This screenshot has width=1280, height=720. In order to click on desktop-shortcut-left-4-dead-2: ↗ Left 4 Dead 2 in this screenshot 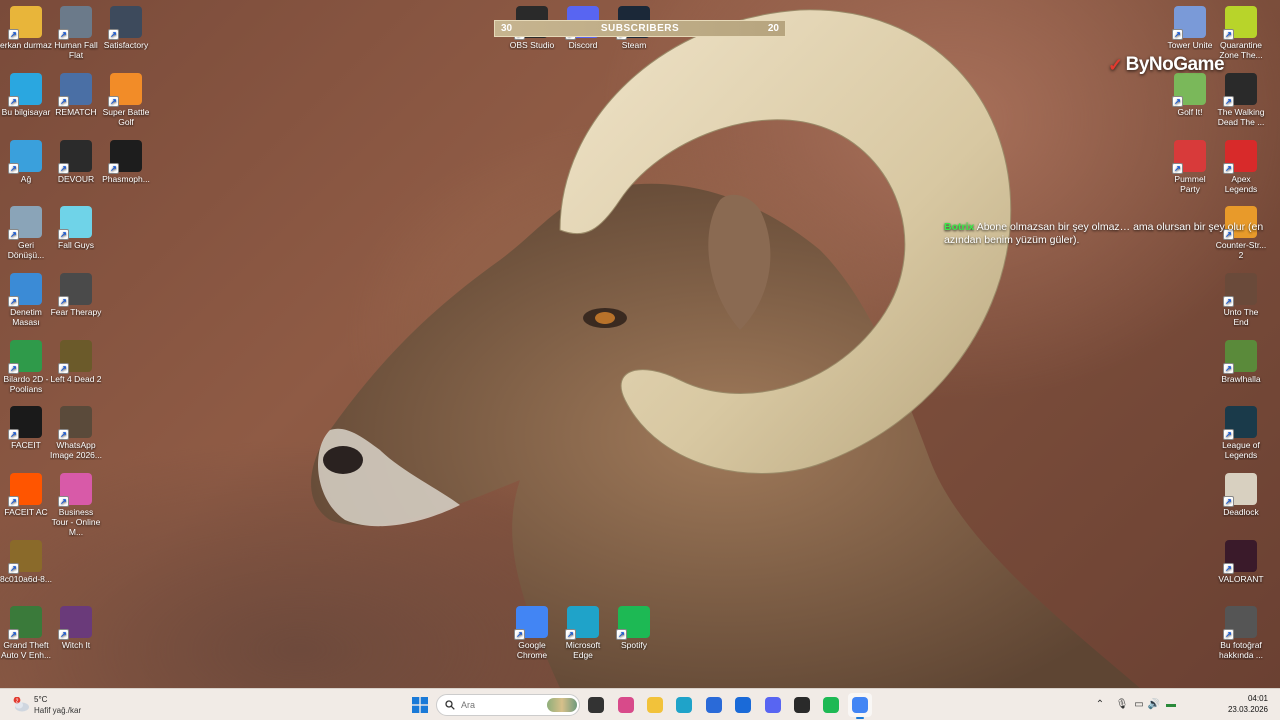, I will do `click(76, 362)`.